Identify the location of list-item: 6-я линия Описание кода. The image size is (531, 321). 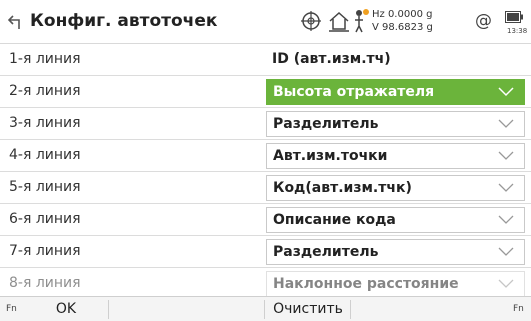
(265, 220).